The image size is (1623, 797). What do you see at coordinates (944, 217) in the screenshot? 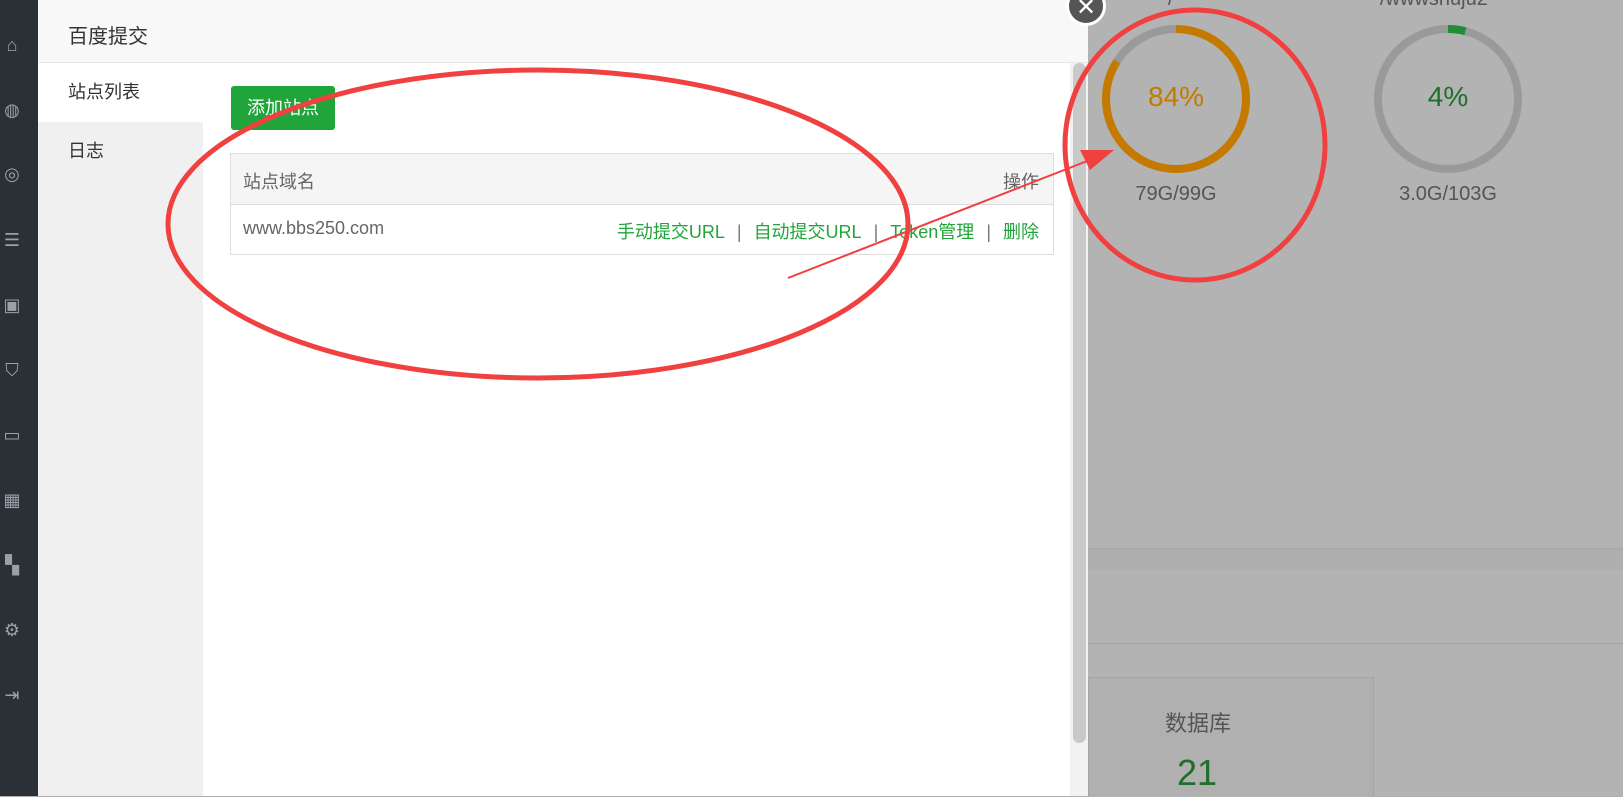
I see `annotation-arrow-line` at bounding box center [944, 217].